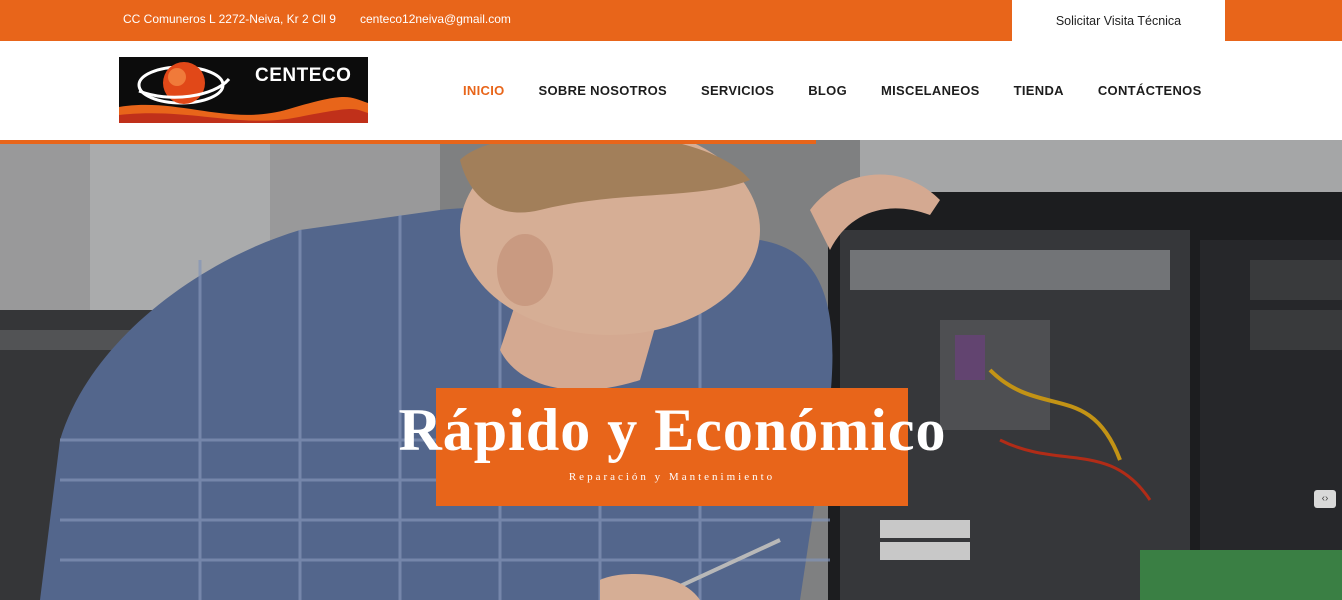  What do you see at coordinates (303, 75) in the screenshot?
I see `logo-text: CENTECO` at bounding box center [303, 75].